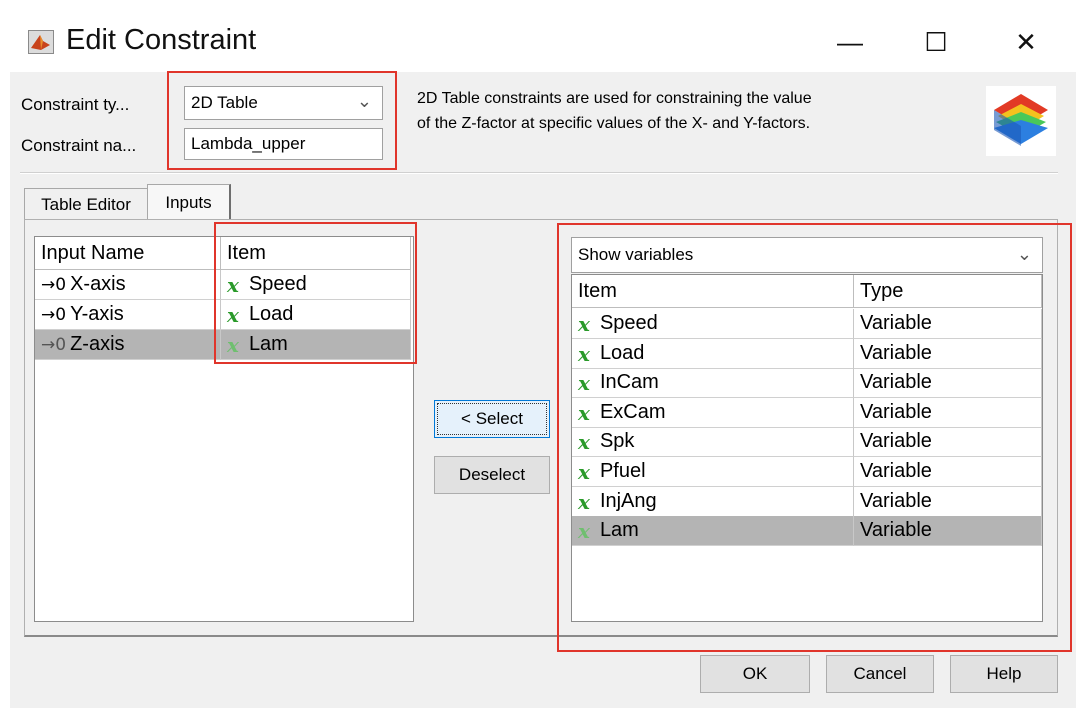 The height and width of the screenshot is (722, 1090). What do you see at coordinates (850, 42) in the screenshot?
I see `minimize-button: —` at bounding box center [850, 42].